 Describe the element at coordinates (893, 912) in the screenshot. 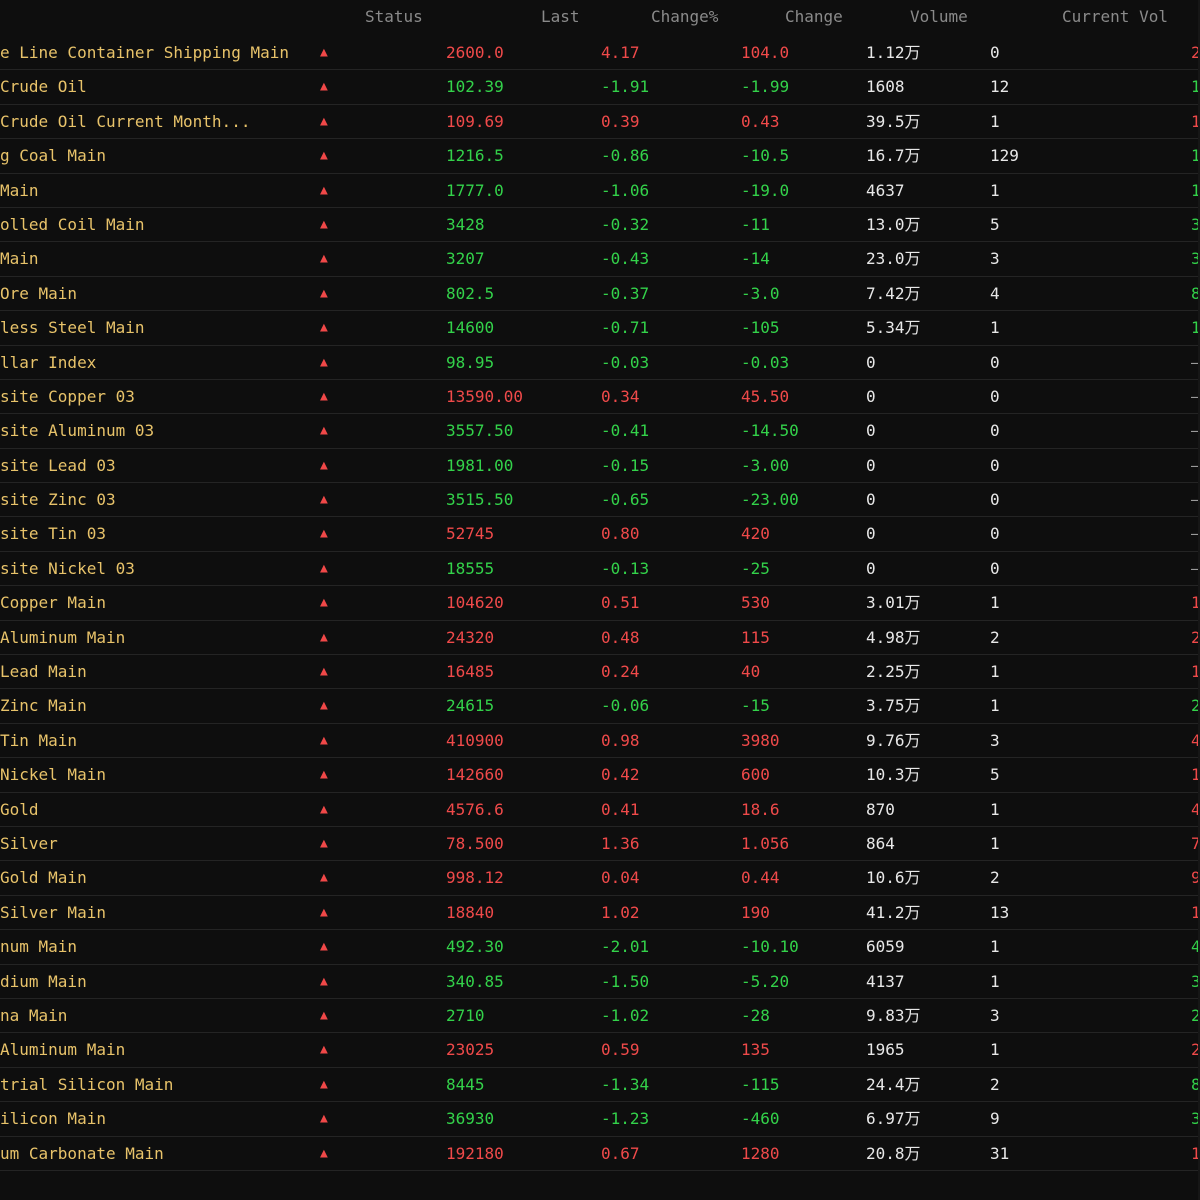

I see `volume-value: 41.2万` at that location.